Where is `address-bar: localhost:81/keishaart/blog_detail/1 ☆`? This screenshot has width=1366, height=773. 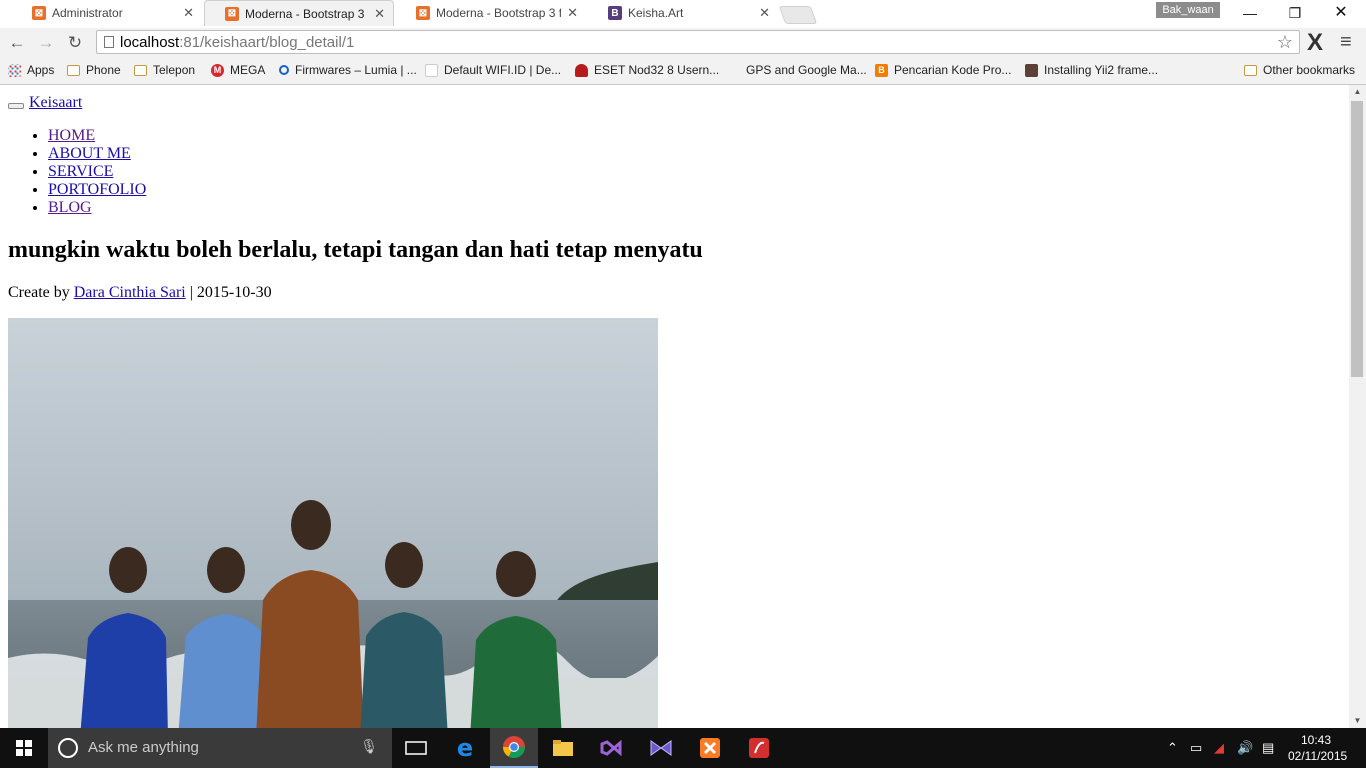 address-bar: localhost:81/keishaart/blog_detail/1 ☆ is located at coordinates (698, 42).